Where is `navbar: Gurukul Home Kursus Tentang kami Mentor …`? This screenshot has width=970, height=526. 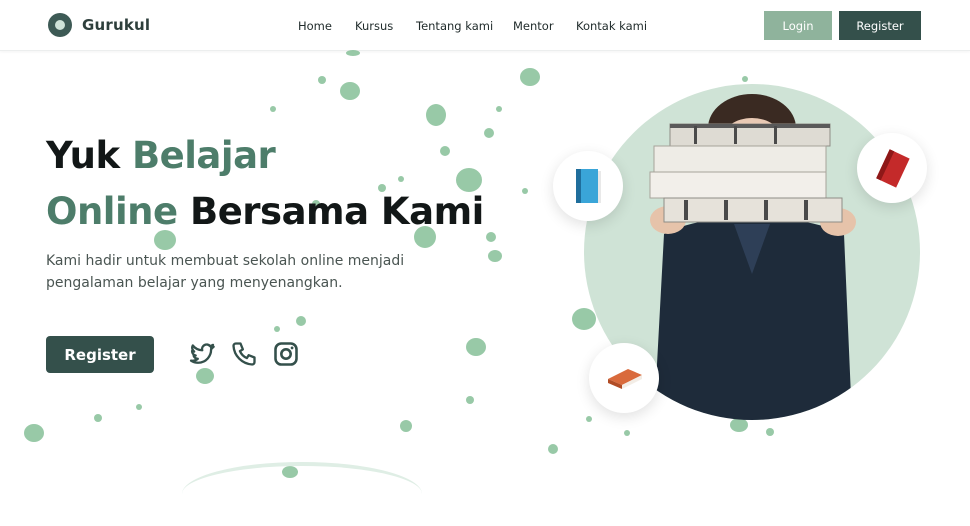 navbar: Gurukul Home Kursus Tentang kami Mentor … is located at coordinates (485, 25).